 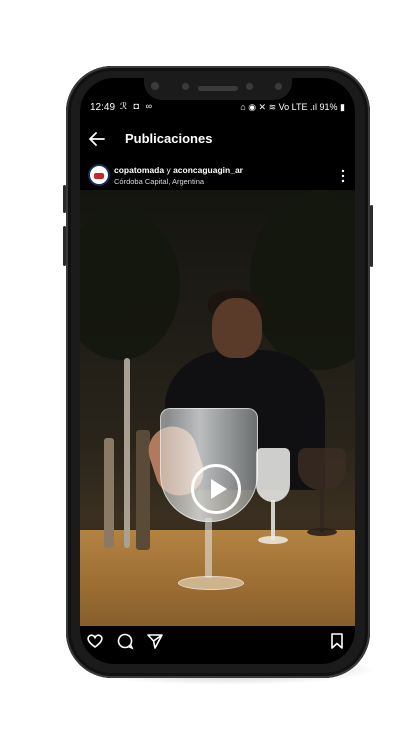 I want to click on front-camera, so click(x=155, y=86).